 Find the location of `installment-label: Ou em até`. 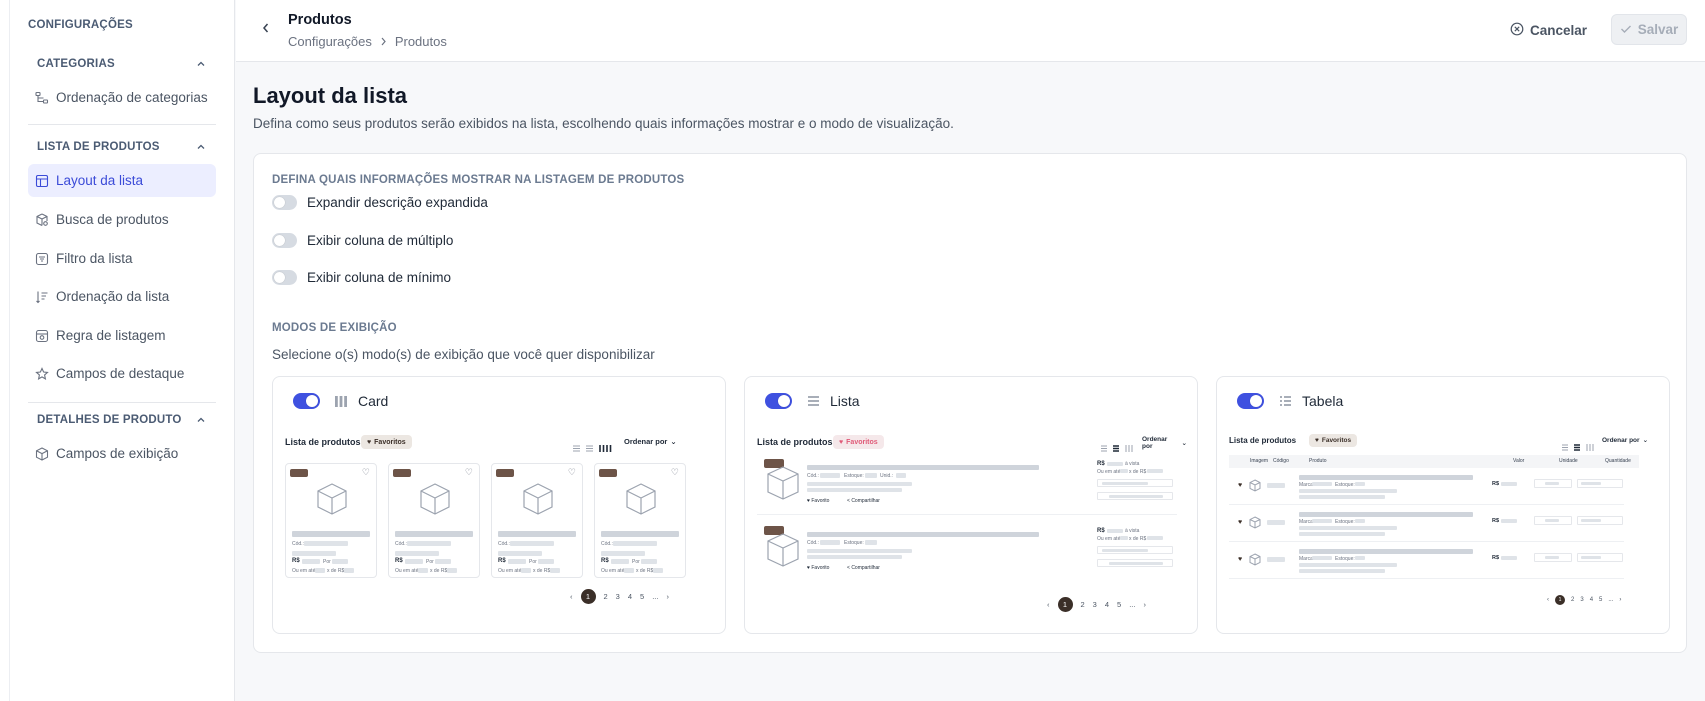

installment-label: Ou em até is located at coordinates (510, 571).